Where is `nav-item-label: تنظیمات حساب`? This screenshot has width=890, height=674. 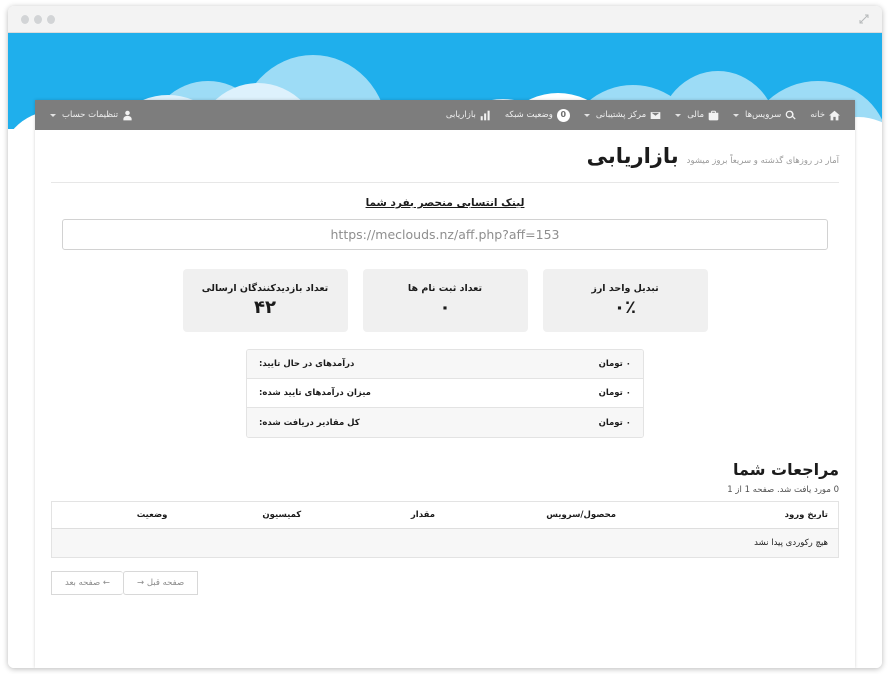 nav-item-label: تنظیمات حساب is located at coordinates (90, 115).